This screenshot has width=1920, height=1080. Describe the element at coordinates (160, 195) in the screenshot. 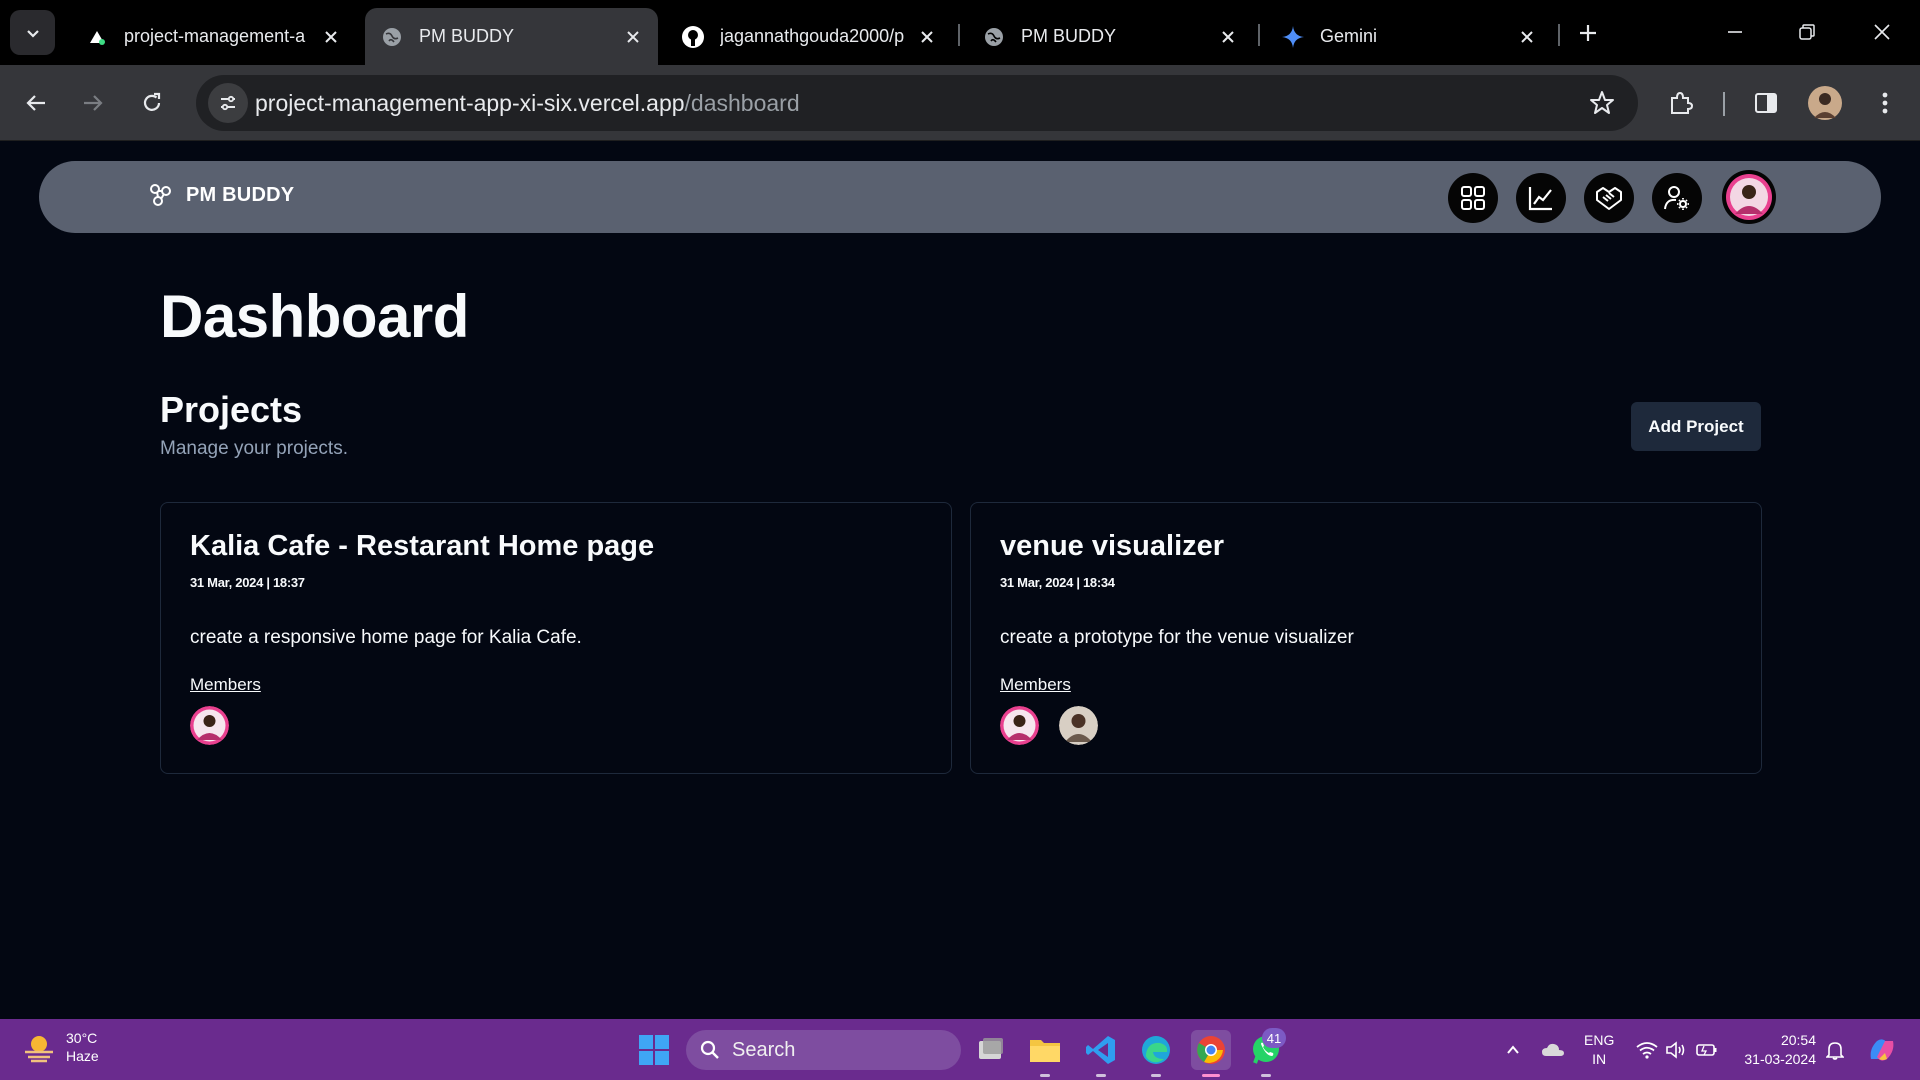

I see `logo-icon` at that location.